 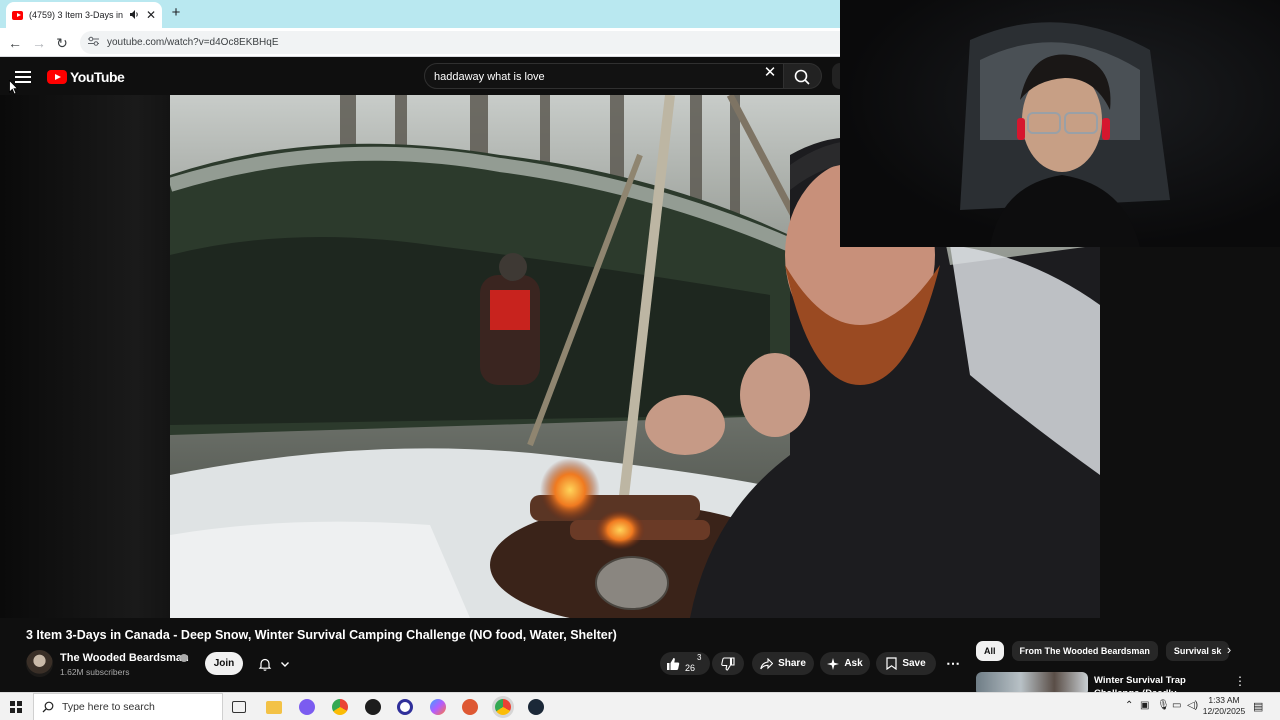 What do you see at coordinates (853, 663) in the screenshot?
I see `ask-label: Ask` at bounding box center [853, 663].